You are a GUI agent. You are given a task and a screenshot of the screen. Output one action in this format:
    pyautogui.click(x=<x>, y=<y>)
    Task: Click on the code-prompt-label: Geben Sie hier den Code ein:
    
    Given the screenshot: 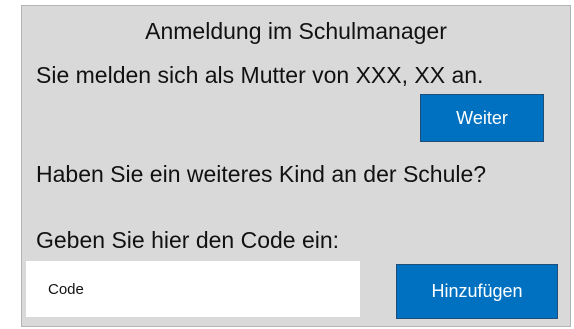 What is the action you would take?
    pyautogui.click(x=188, y=240)
    